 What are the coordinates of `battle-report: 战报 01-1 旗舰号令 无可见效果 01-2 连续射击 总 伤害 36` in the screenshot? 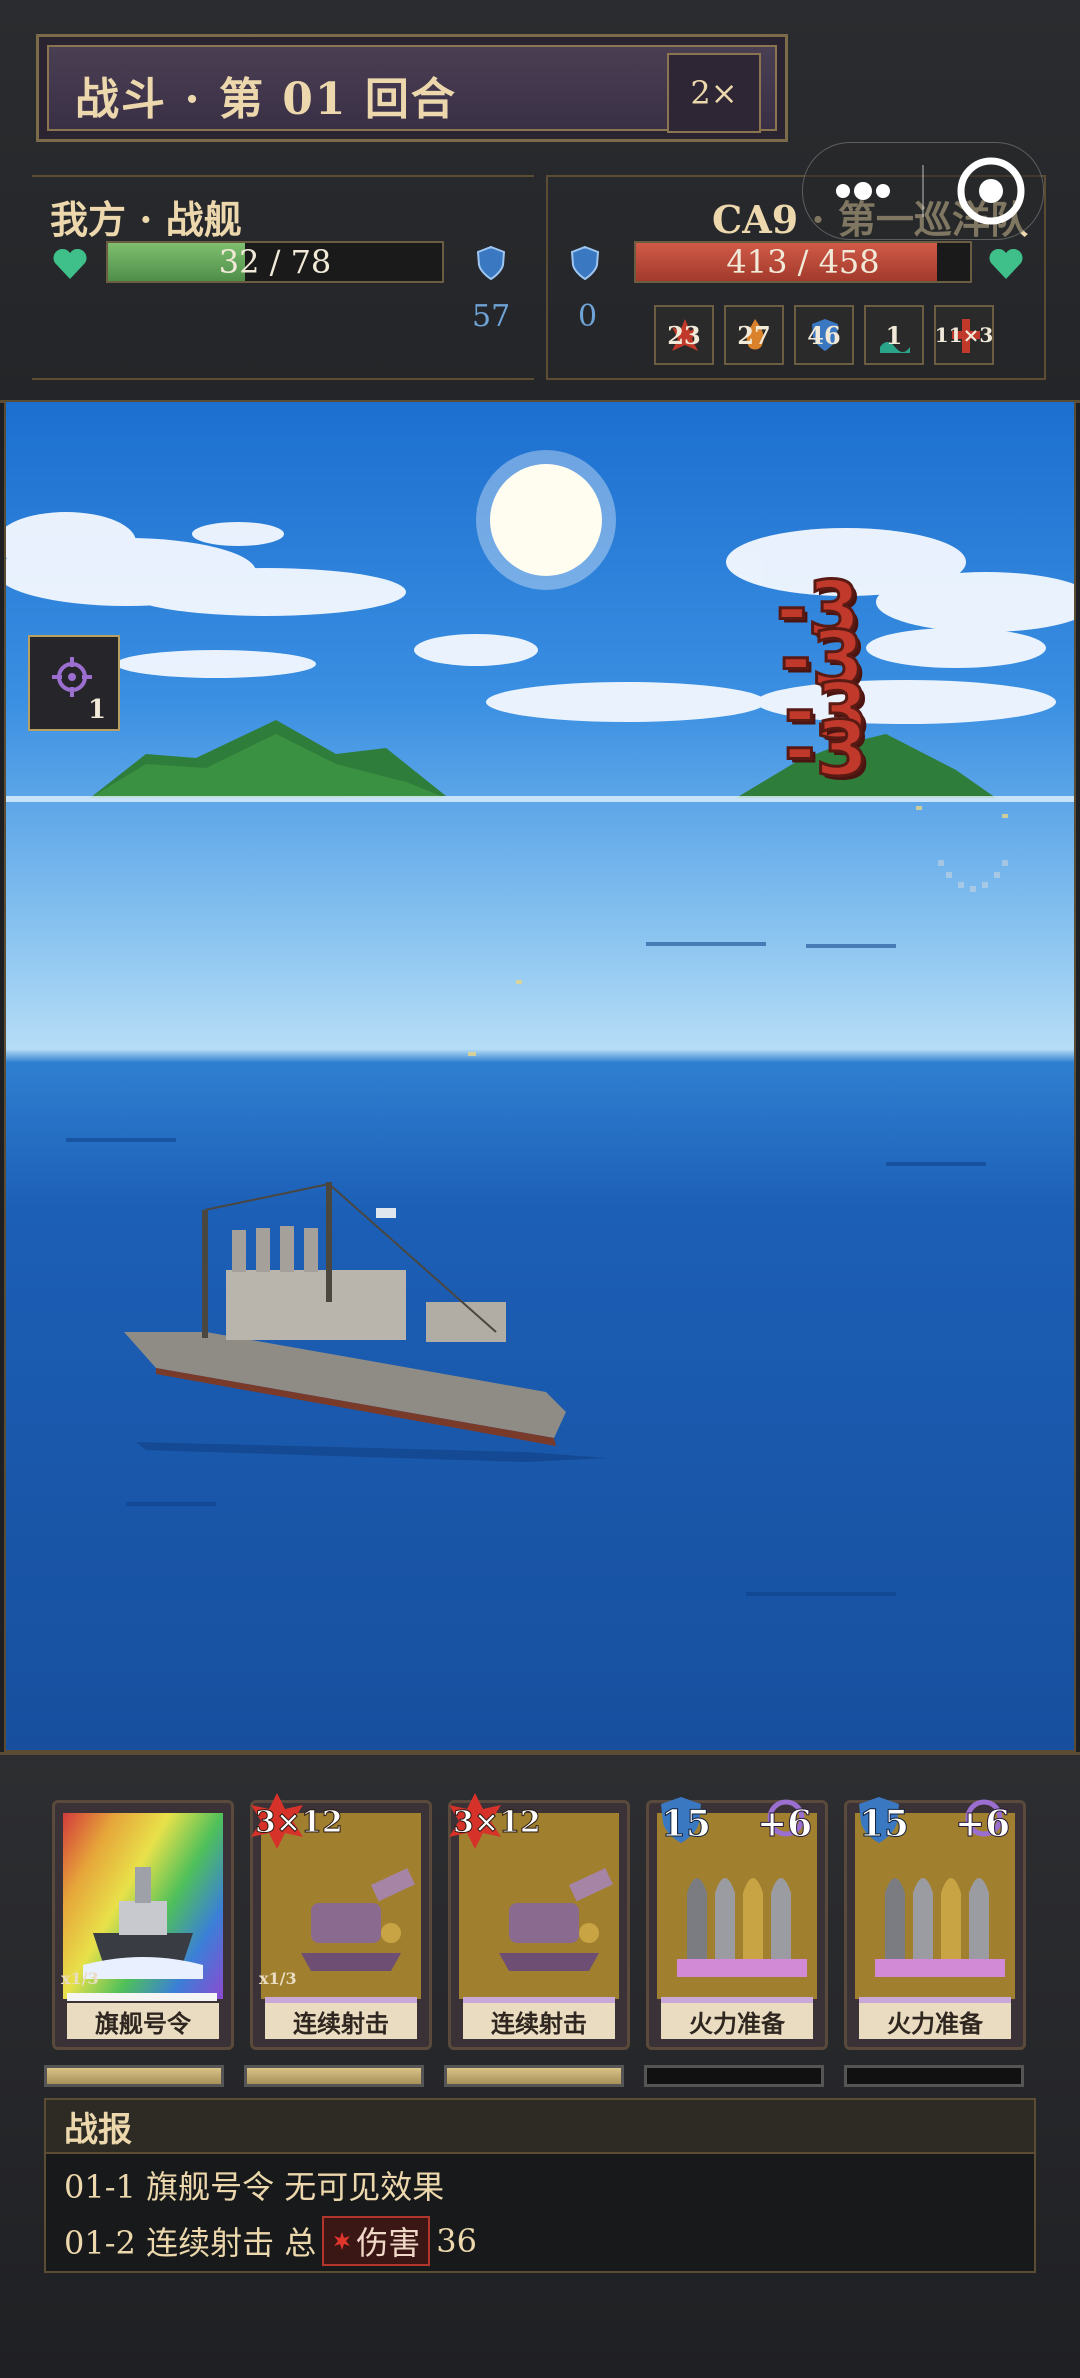 It's located at (540, 2185).